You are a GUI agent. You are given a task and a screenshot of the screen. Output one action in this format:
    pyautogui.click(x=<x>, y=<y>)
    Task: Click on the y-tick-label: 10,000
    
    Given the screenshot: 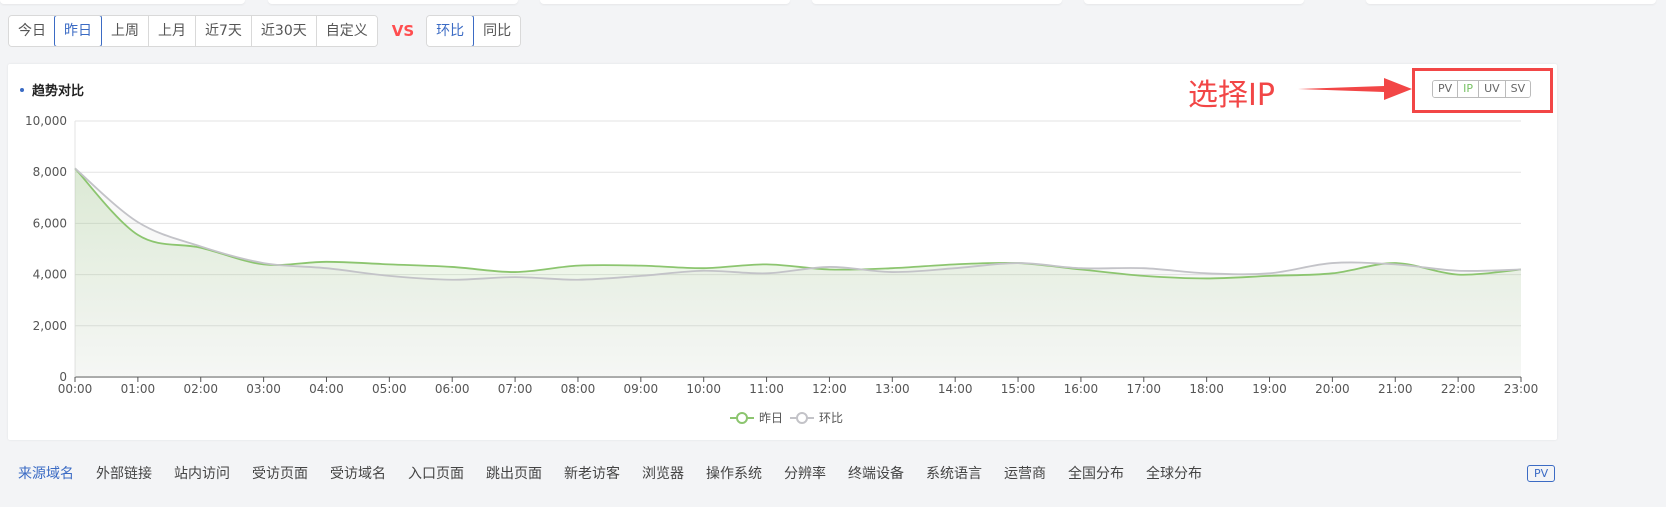 What is the action you would take?
    pyautogui.click(x=46, y=121)
    